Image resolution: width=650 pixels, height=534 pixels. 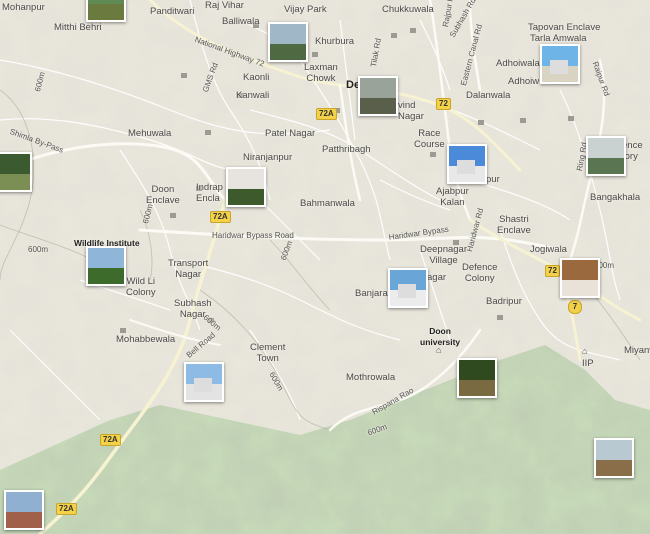 I want to click on place-label-tarla-amwala: Tarla Amwala, so click(x=558, y=38).